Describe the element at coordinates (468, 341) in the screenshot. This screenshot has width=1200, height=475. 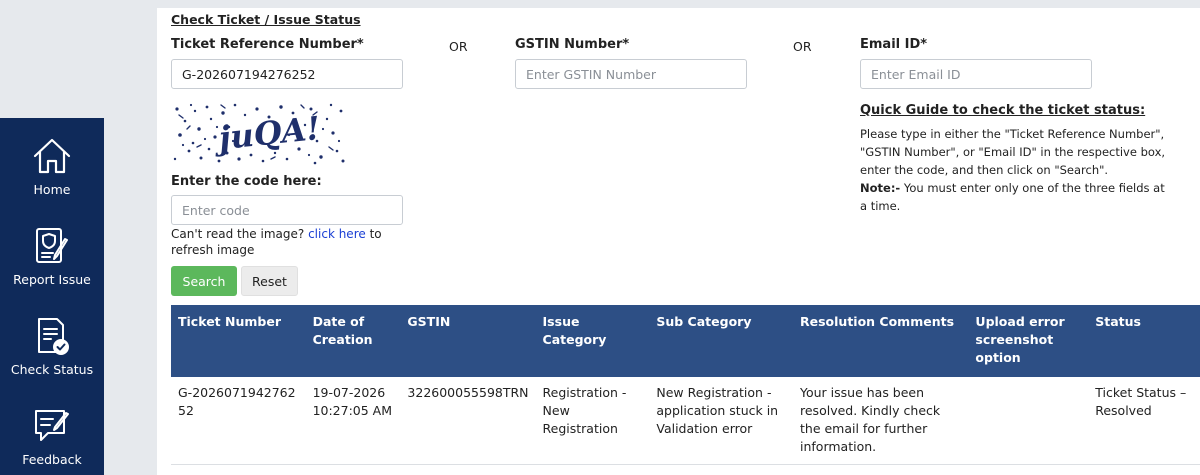
I see `column-header: GSTIN` at that location.